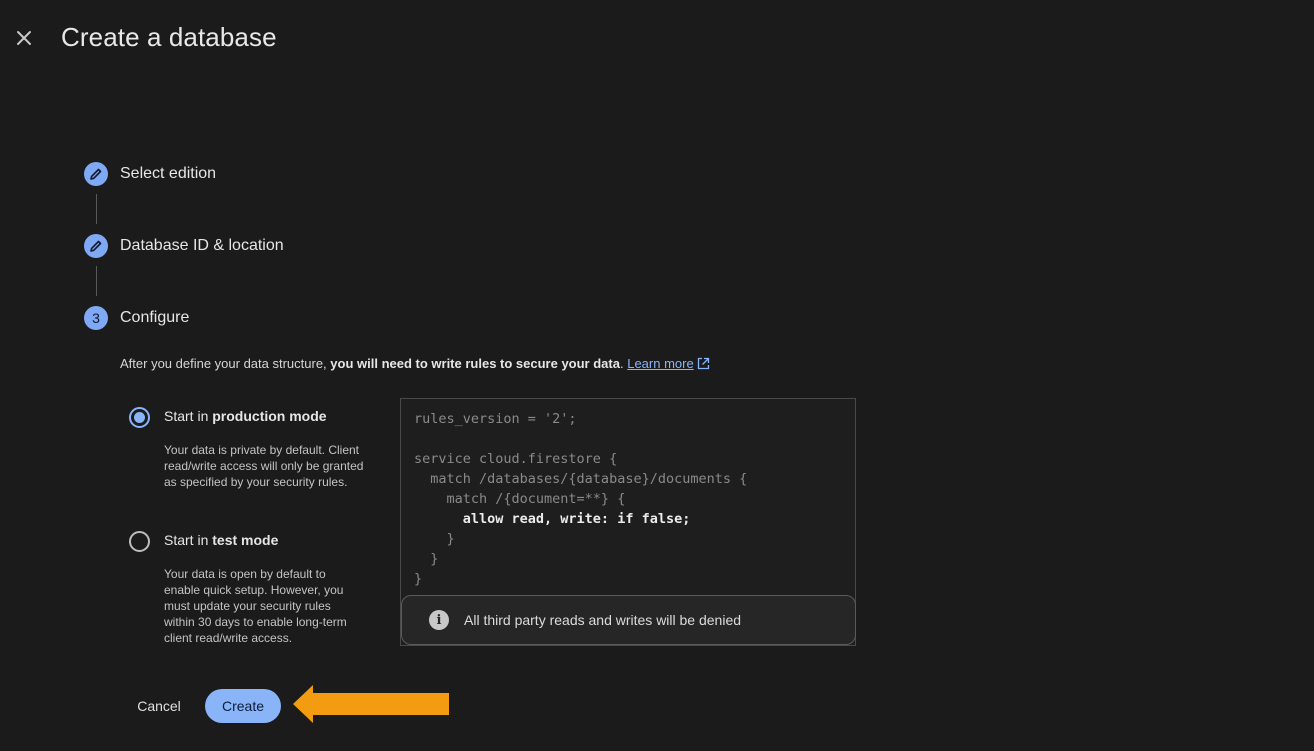  Describe the element at coordinates (202, 245) in the screenshot. I see `step-label: Database ID & location` at that location.